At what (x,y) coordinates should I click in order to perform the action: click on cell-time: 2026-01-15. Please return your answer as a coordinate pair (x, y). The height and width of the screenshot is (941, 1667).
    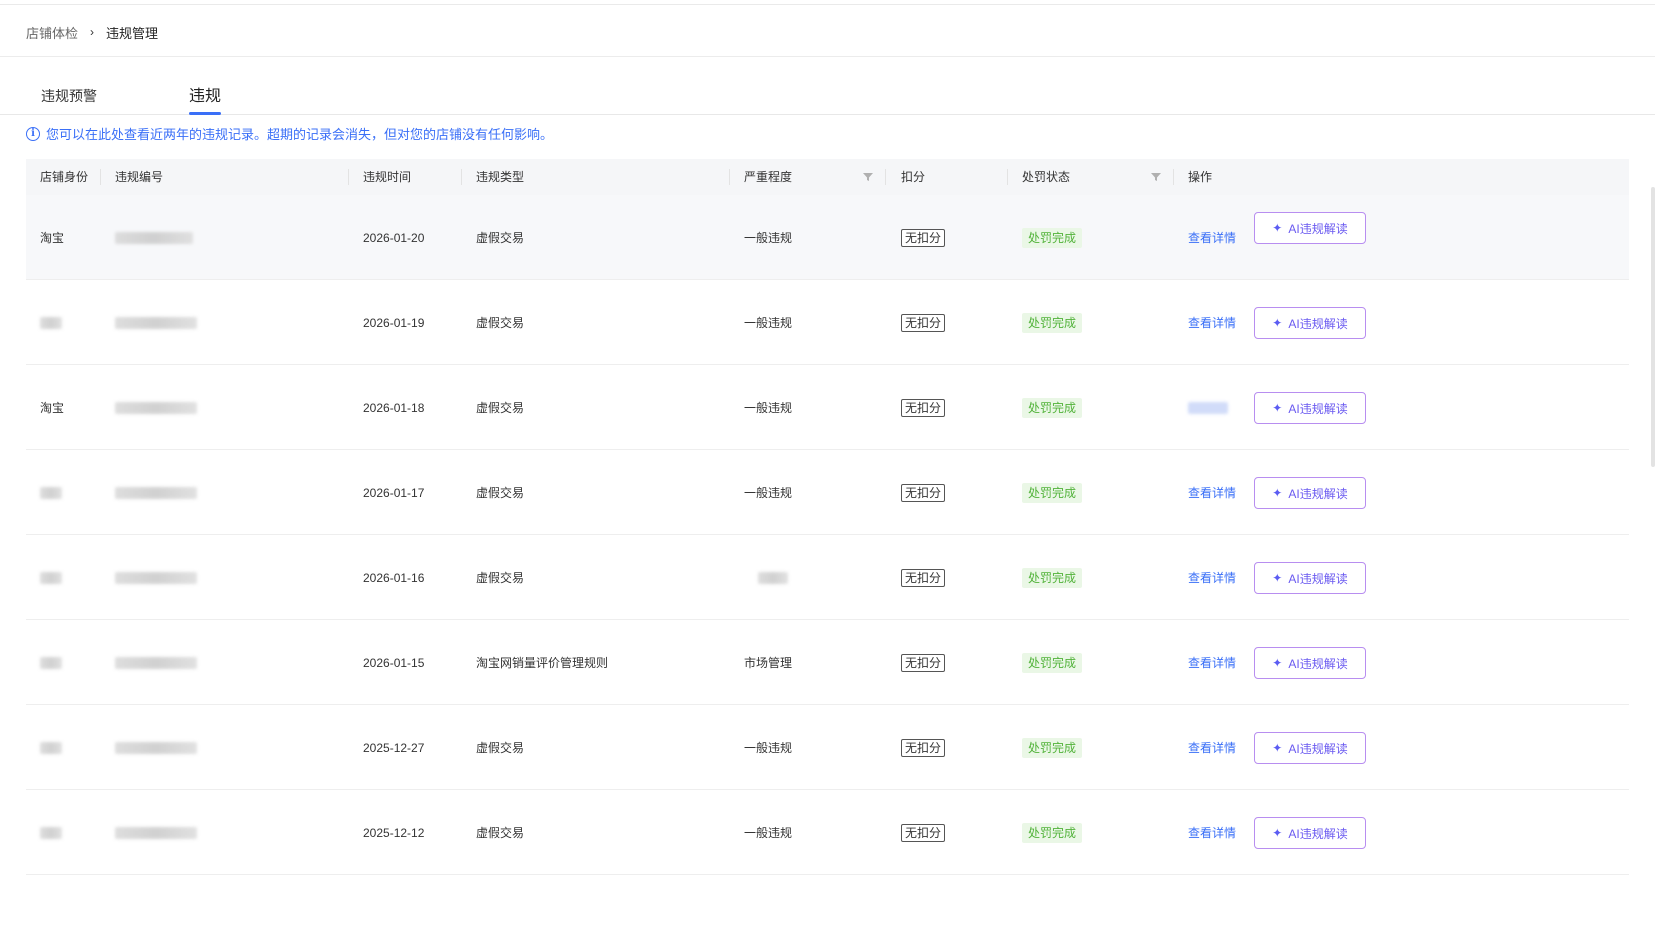
    Looking at the image, I should click on (393, 662).